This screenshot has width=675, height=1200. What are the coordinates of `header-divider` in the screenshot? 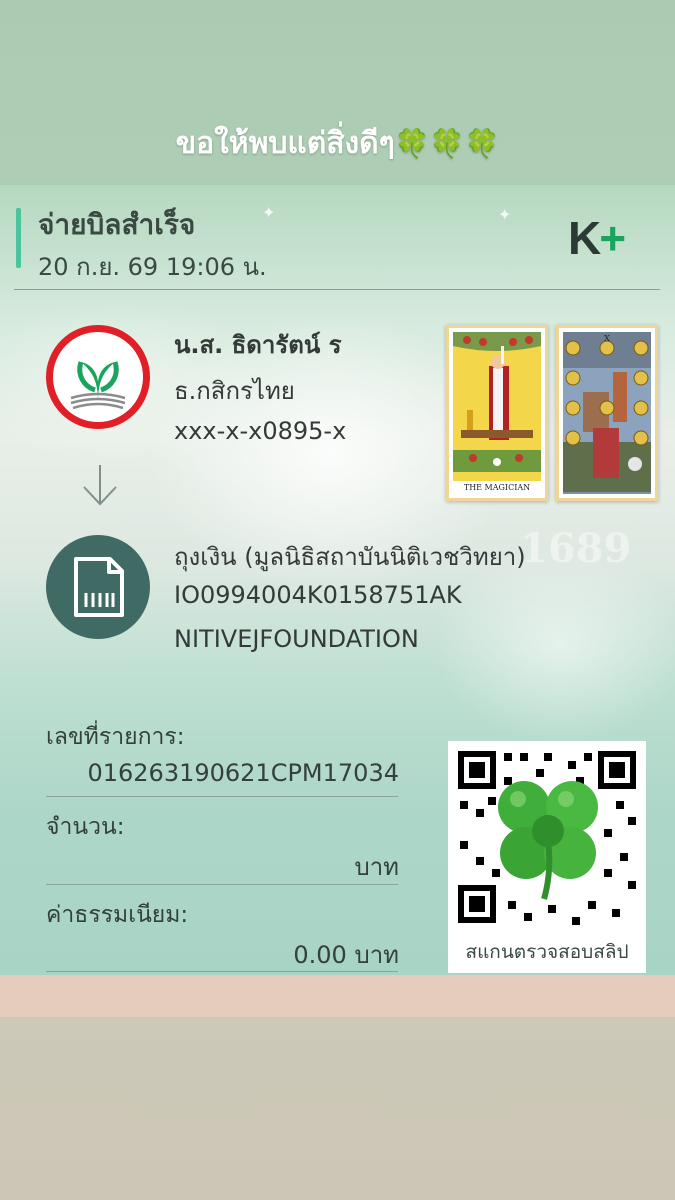 It's located at (337, 289).